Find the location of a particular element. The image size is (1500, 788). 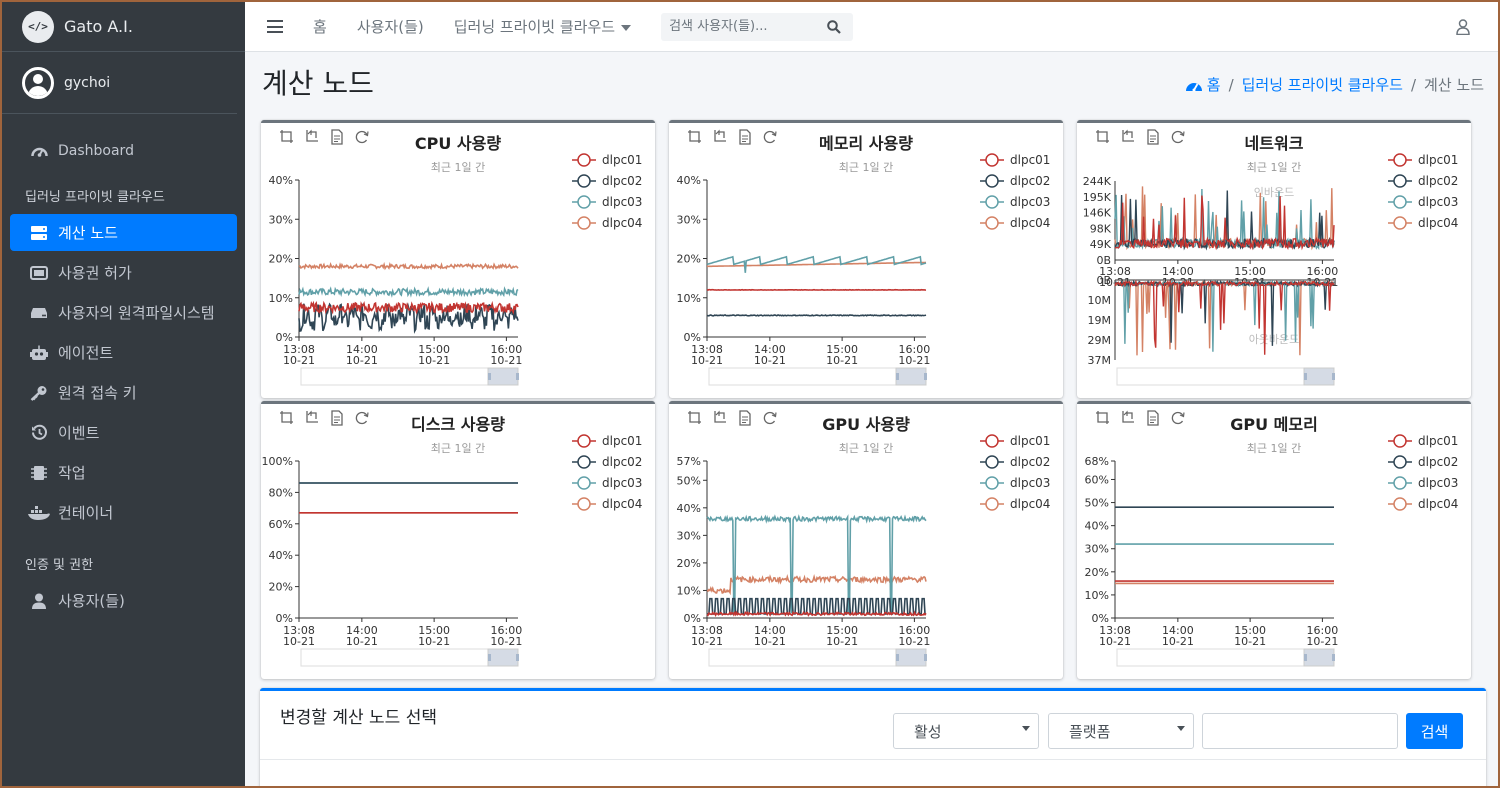

search-button is located at coordinates (834, 27).